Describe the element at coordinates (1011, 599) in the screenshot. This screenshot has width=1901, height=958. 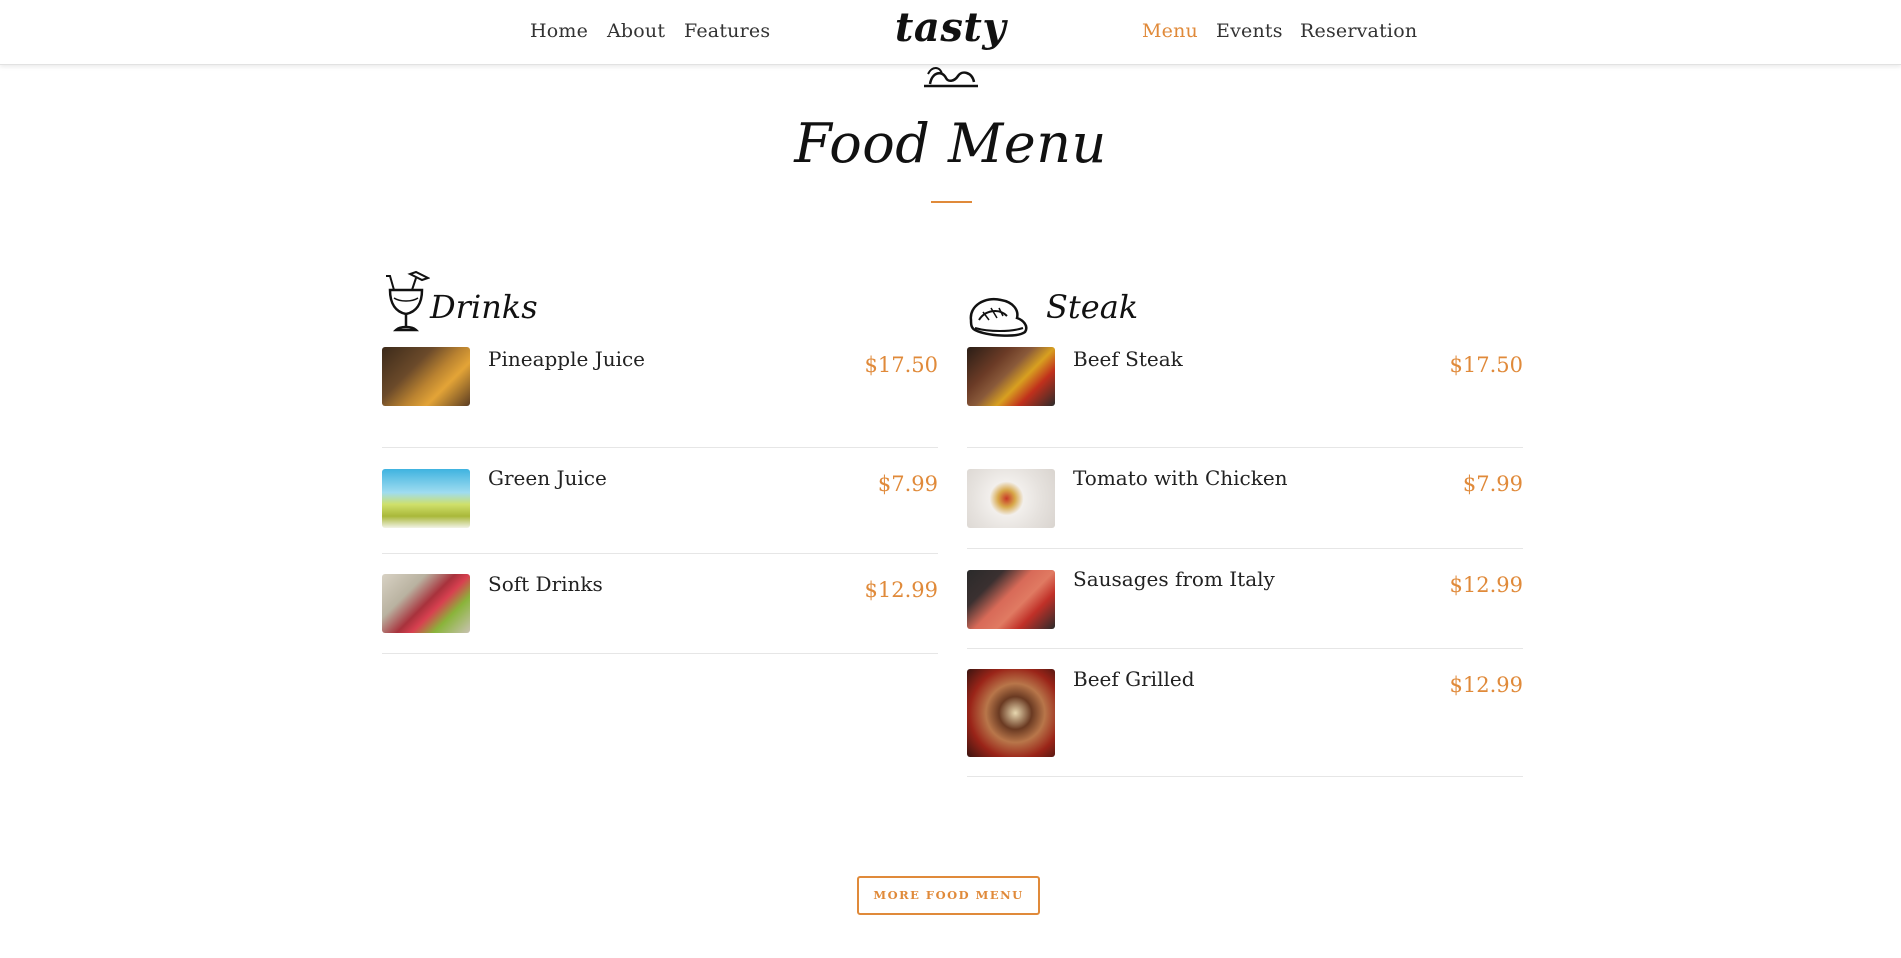
I see `sausages-photo` at that location.